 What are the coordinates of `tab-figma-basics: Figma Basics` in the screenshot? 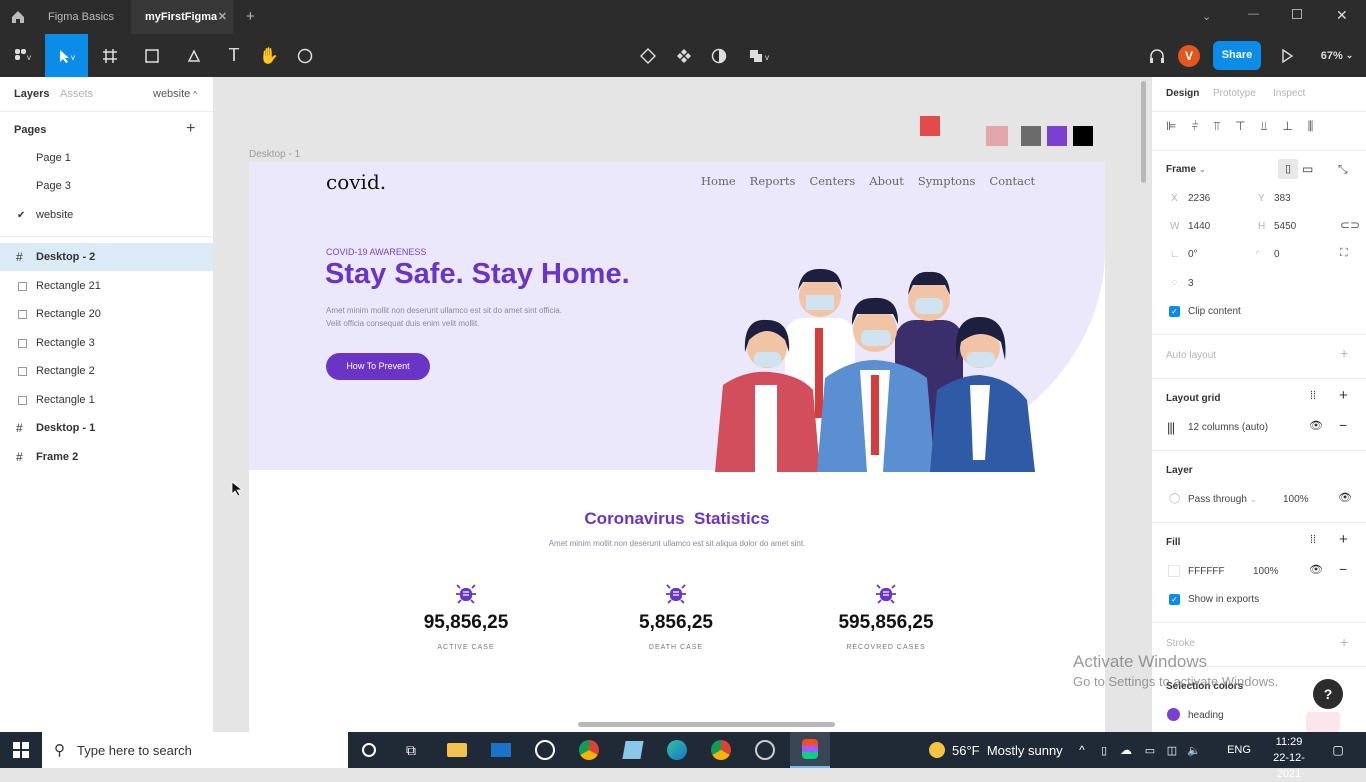 It's located at (81, 17).